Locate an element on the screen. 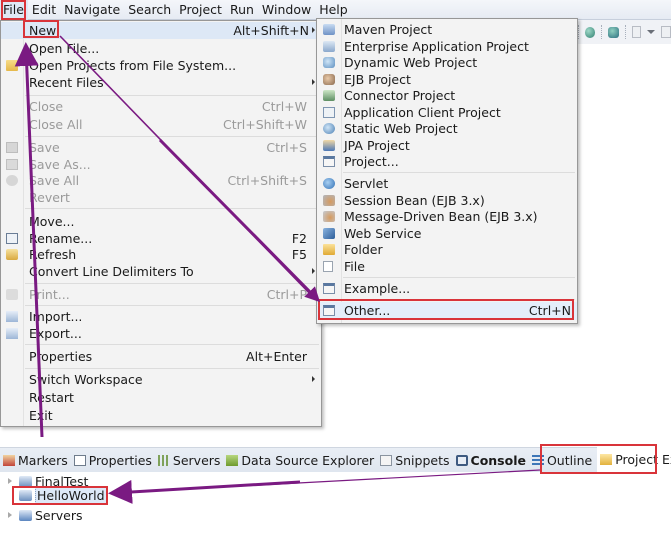  tab-label: Outline is located at coordinates (569, 460).